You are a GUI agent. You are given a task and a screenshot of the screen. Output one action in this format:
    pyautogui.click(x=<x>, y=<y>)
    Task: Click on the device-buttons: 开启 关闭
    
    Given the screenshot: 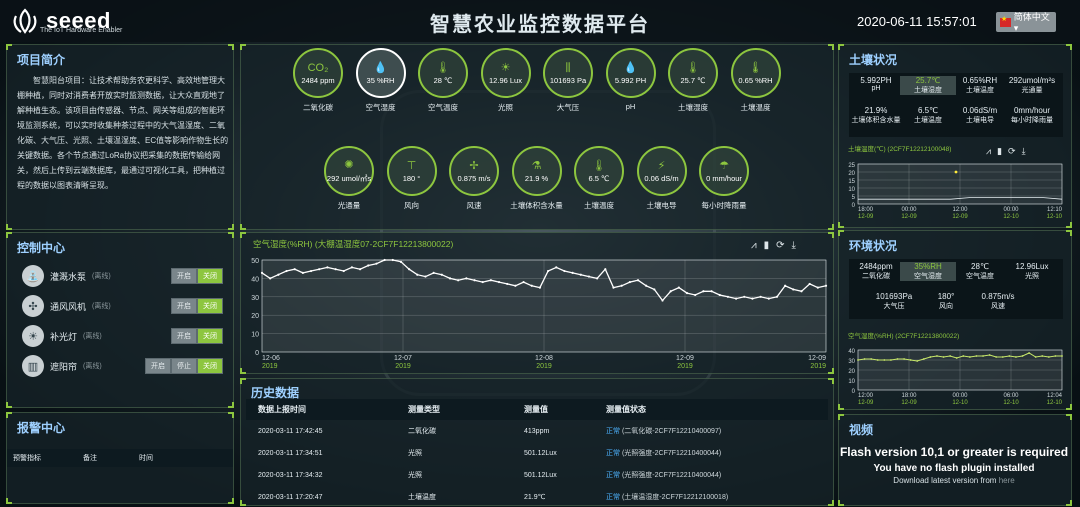 What is the action you would take?
    pyautogui.click(x=197, y=276)
    